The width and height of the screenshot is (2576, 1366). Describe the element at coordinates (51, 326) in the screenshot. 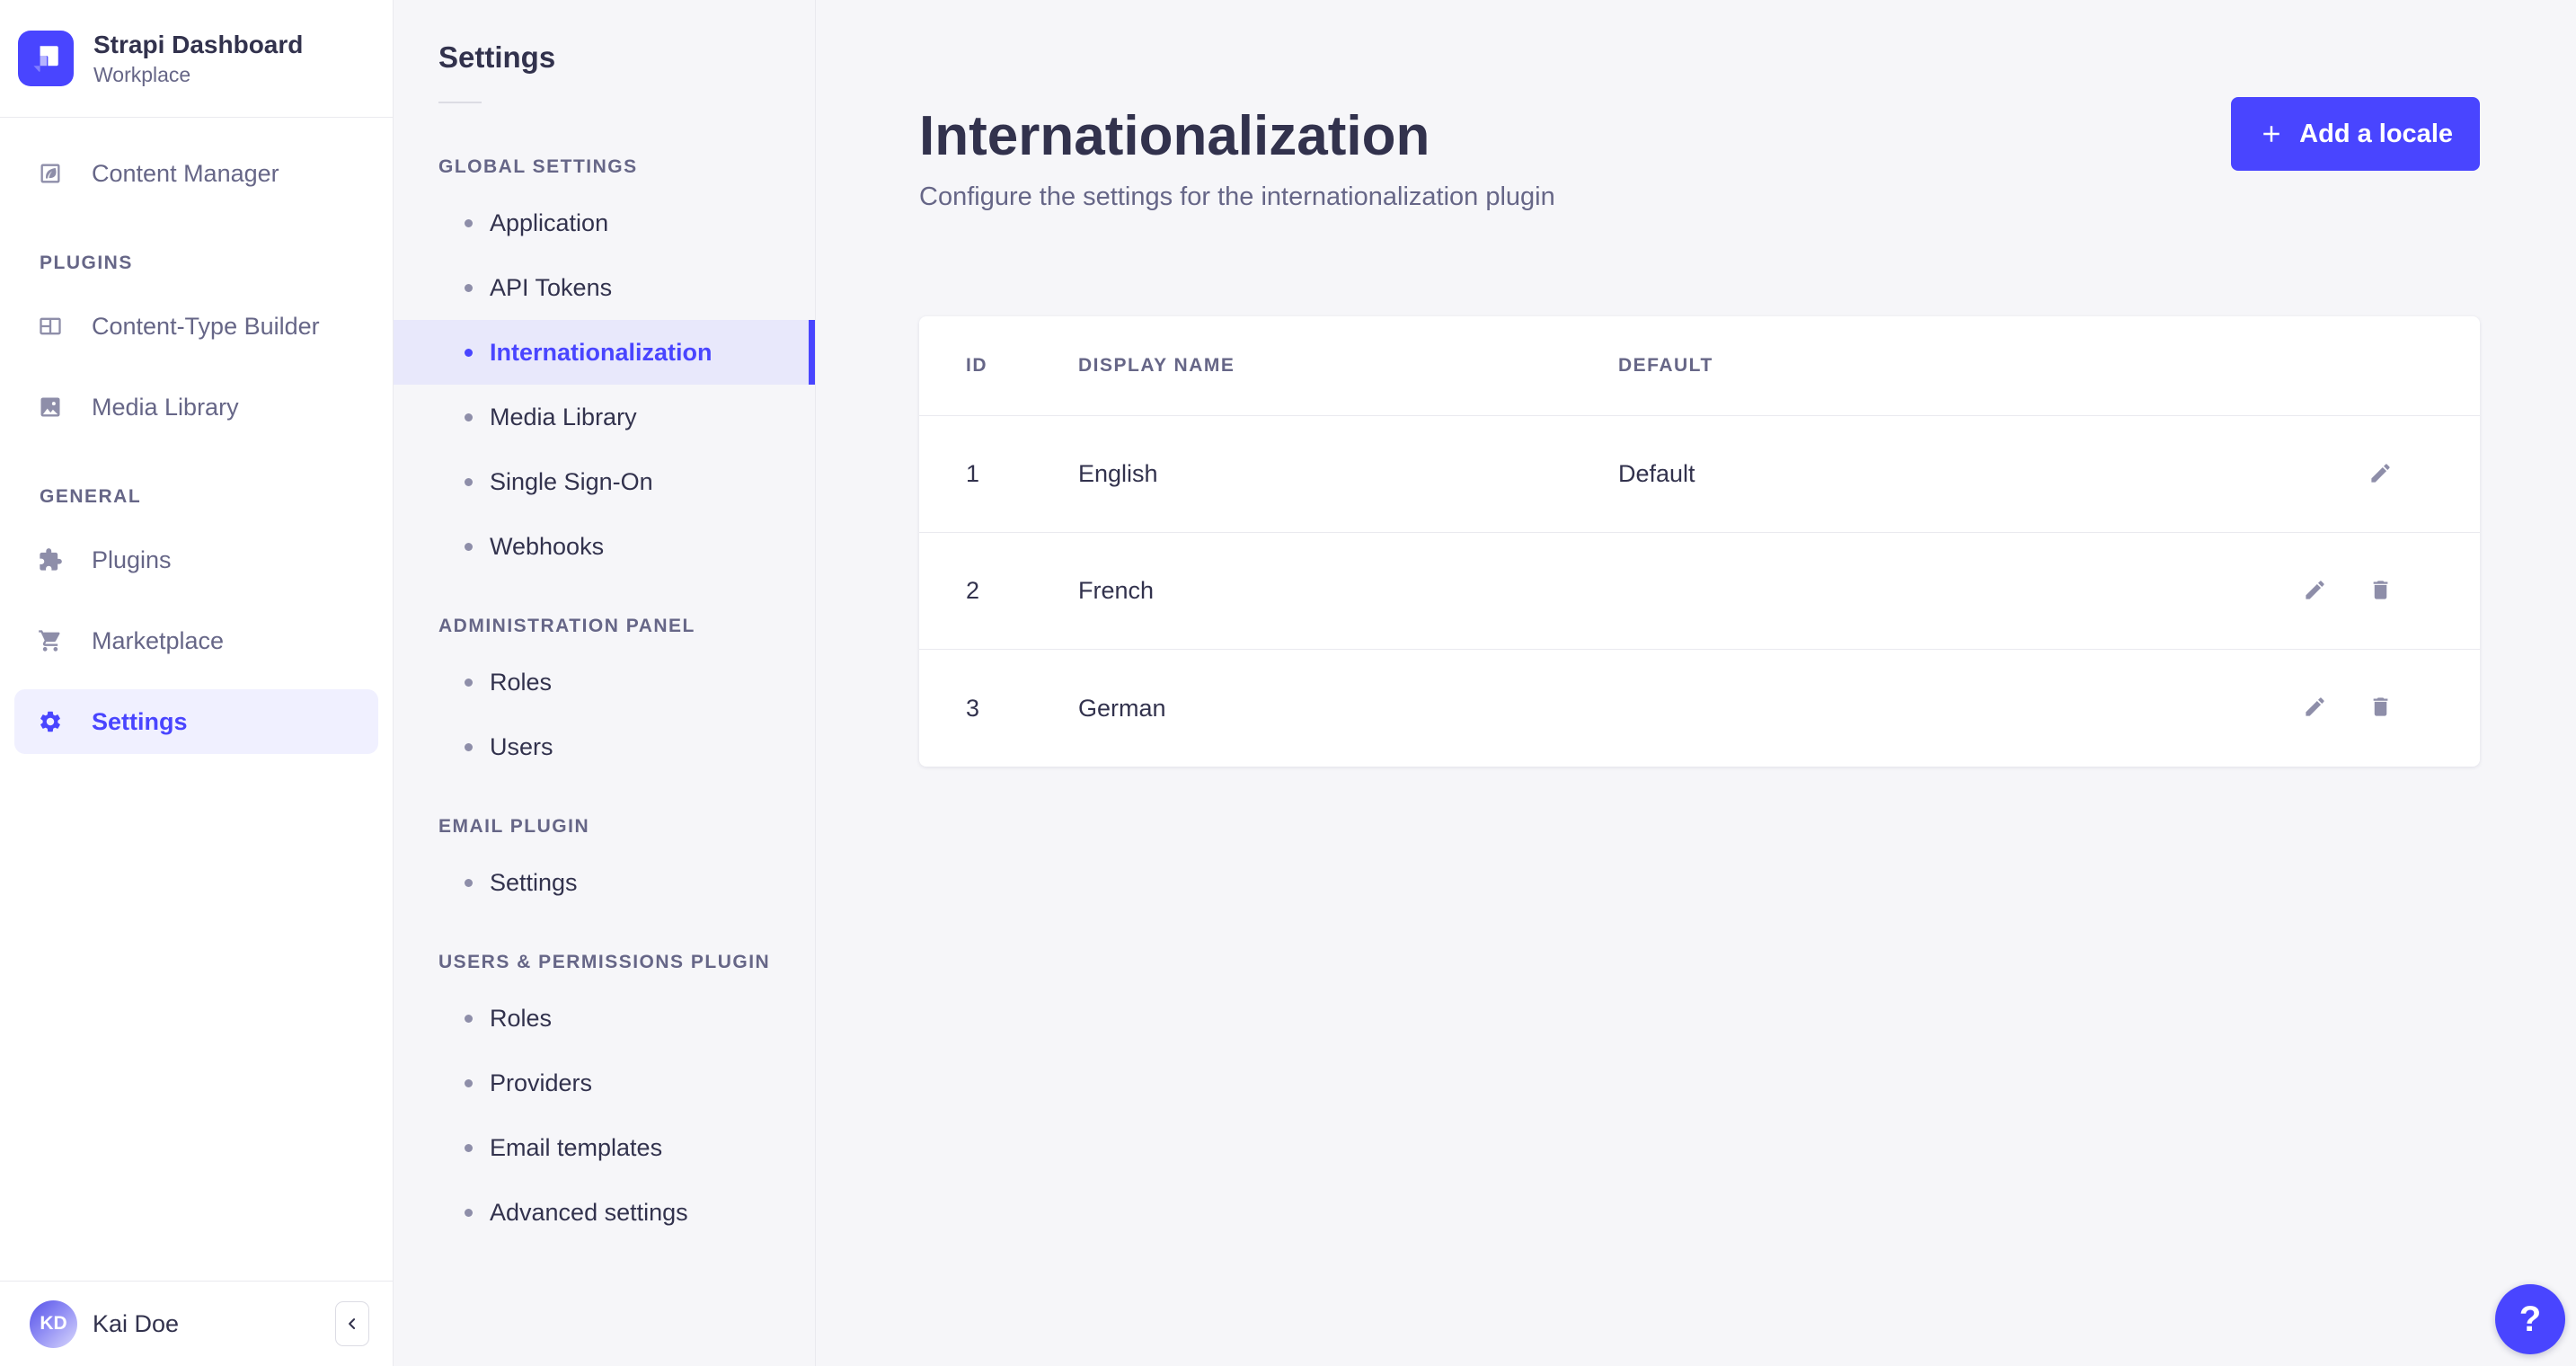

I see `content-type-builder-icon` at that location.